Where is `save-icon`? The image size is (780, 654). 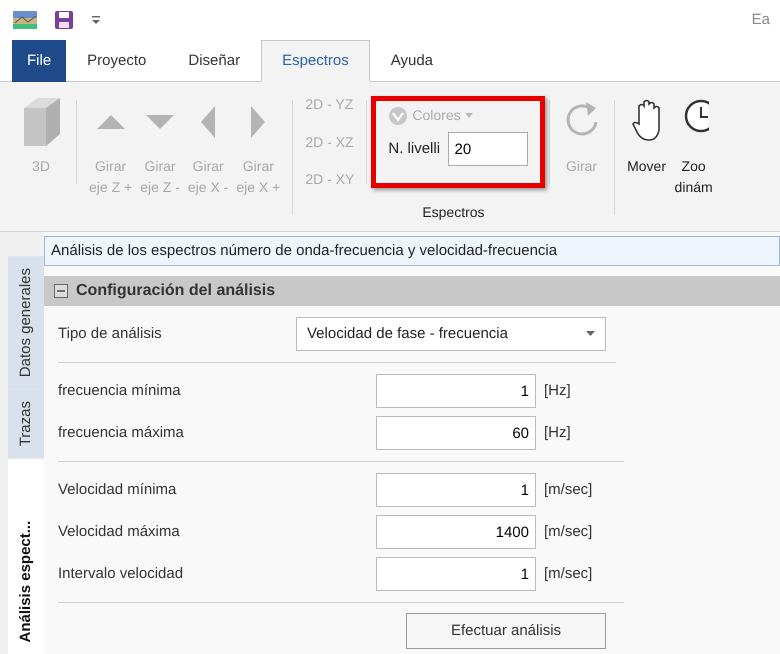 save-icon is located at coordinates (64, 20).